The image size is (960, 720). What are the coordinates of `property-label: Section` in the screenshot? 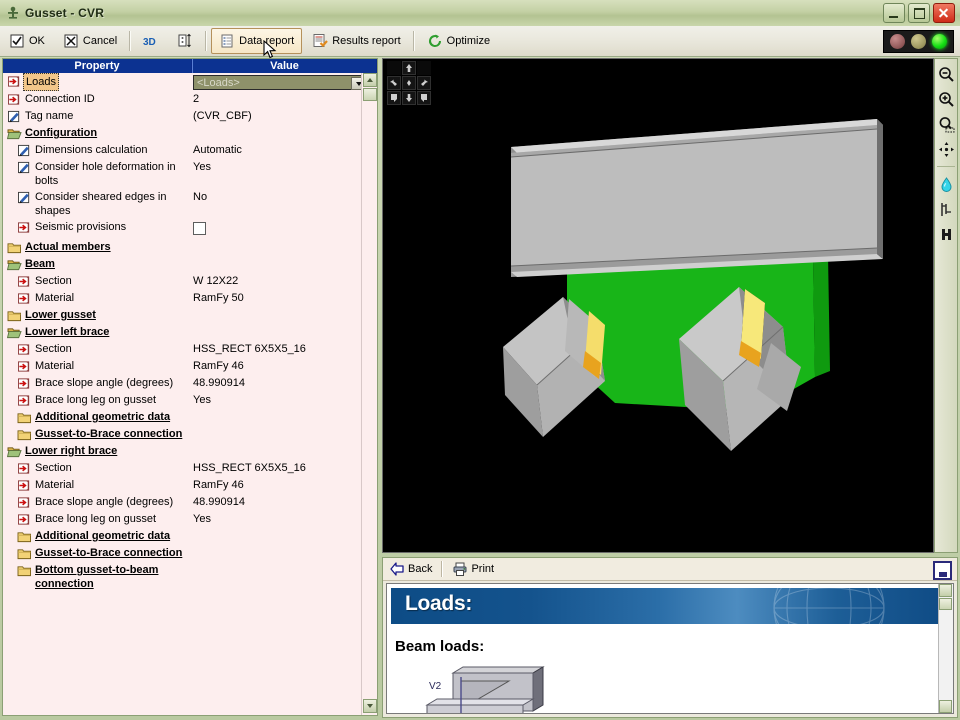 It's located at (53, 349).